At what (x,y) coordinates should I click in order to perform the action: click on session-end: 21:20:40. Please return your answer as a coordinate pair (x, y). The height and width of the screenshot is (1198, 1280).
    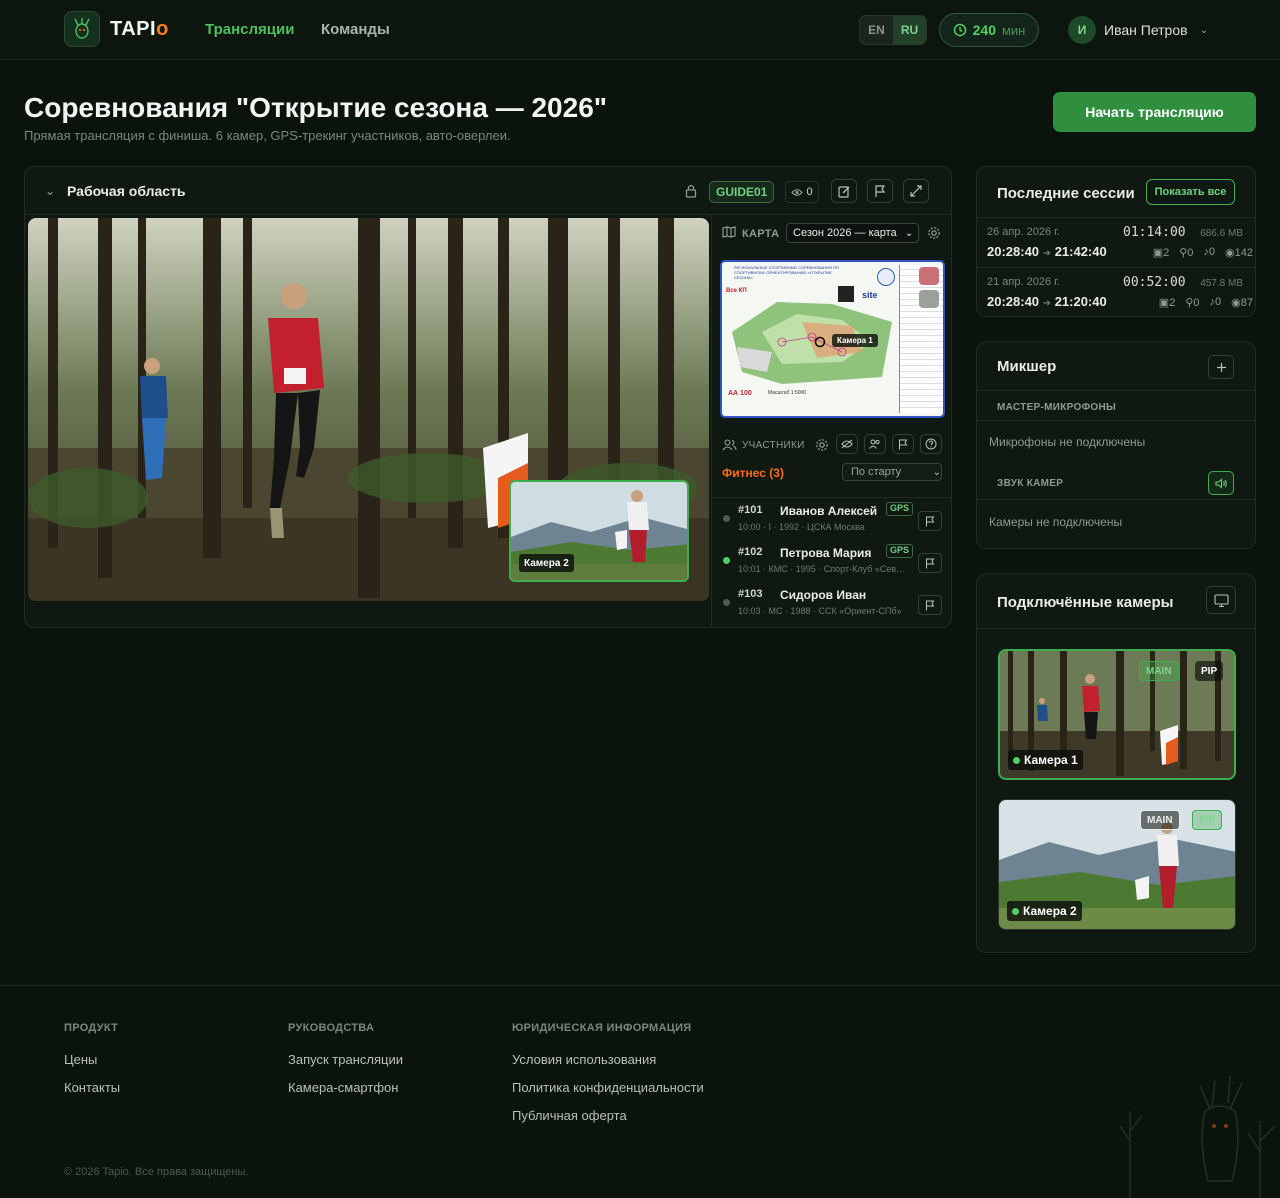
    Looking at the image, I should click on (1080, 301).